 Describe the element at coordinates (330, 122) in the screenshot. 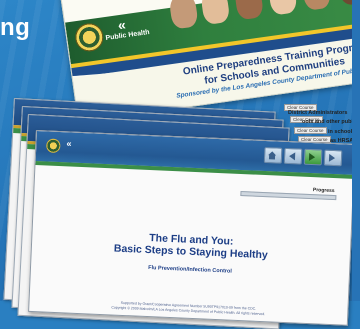

I see `back-slide-text: ools and other public` at that location.